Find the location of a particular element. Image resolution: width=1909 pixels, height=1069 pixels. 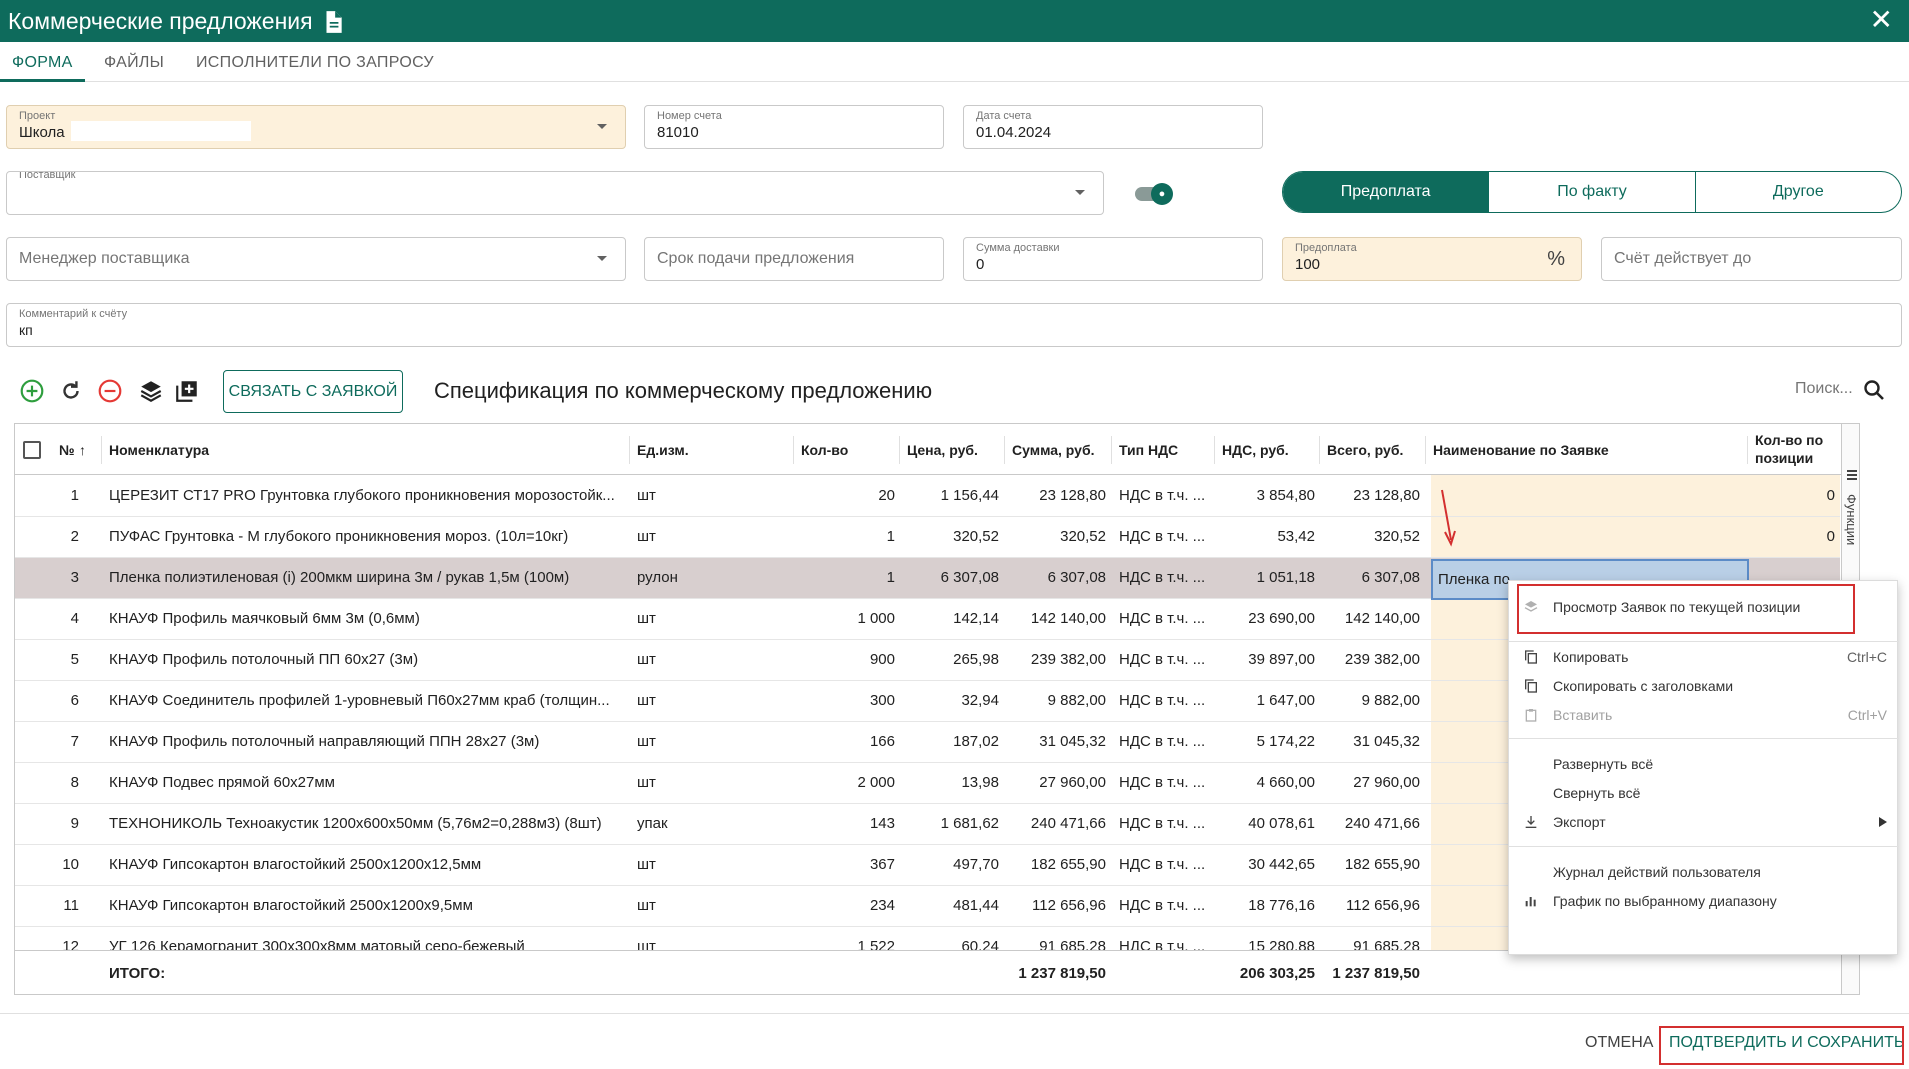

tab-files: ФАЙЛЫ is located at coordinates (134, 63).